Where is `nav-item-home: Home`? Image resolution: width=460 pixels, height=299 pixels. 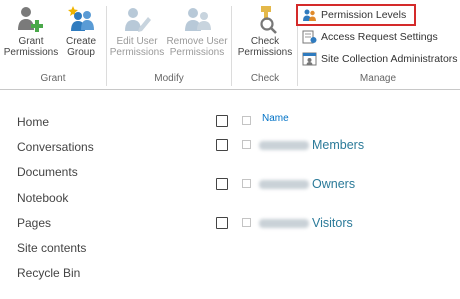
nav-item-home: Home is located at coordinates (33, 122).